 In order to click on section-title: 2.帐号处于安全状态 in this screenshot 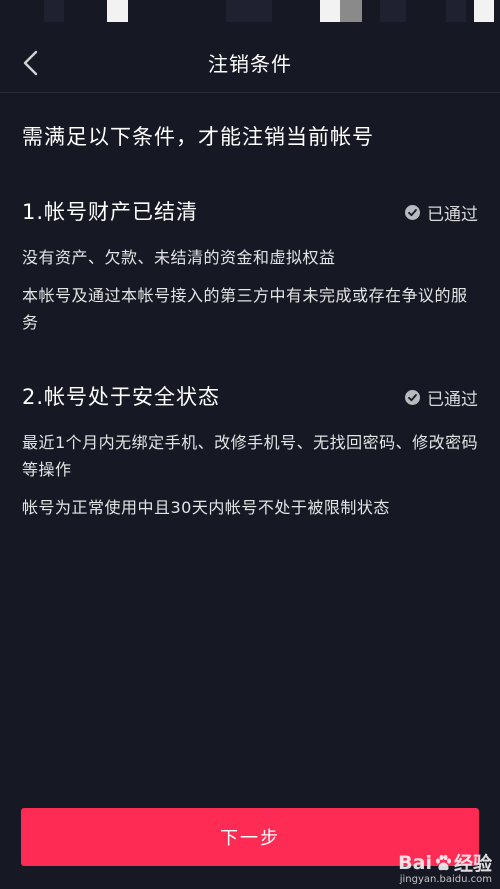, I will do `click(121, 397)`.